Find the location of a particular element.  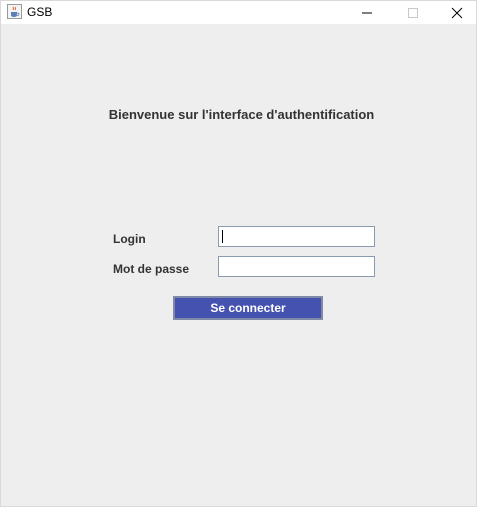

minimize-button is located at coordinates (367, 12).